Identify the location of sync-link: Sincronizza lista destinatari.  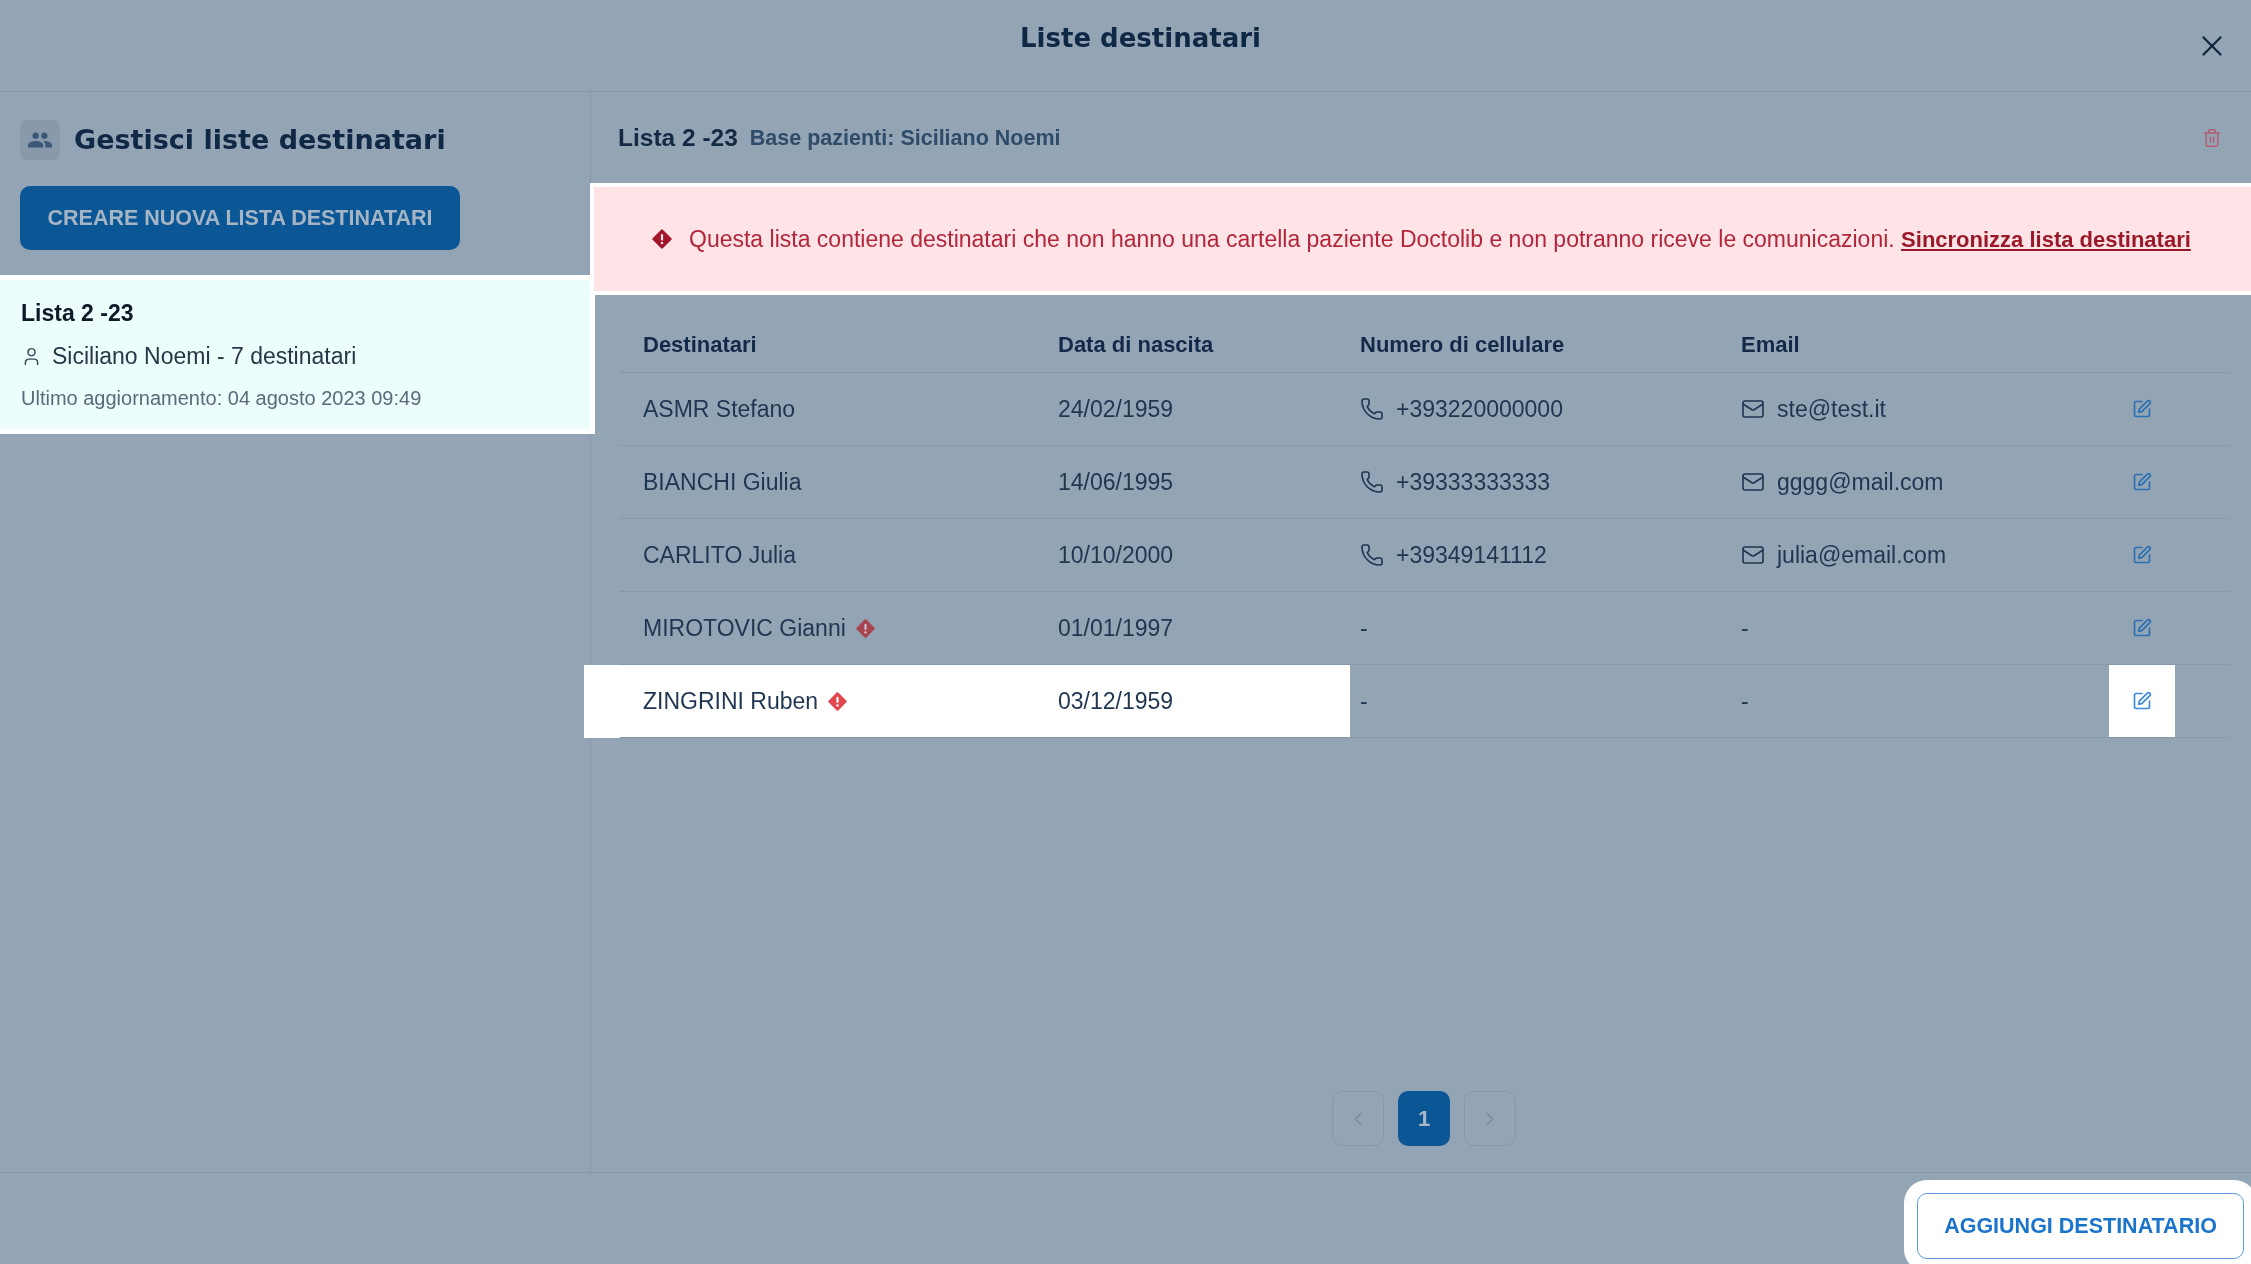
(2046, 239).